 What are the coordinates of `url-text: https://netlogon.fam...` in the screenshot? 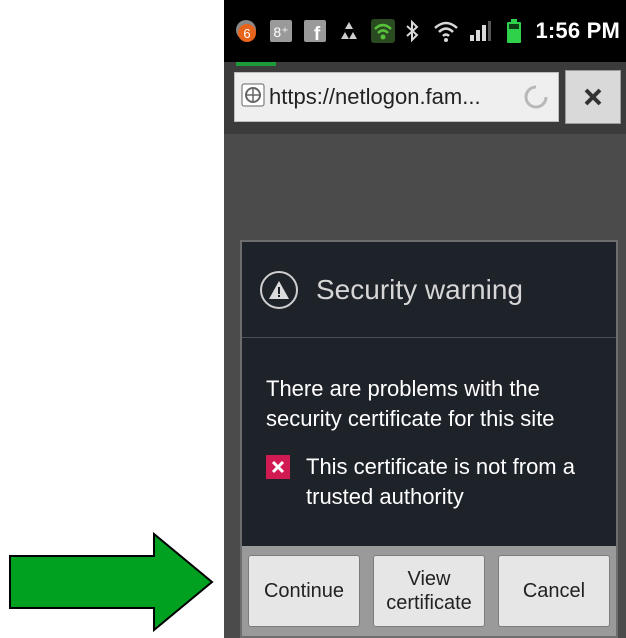 It's located at (375, 96).